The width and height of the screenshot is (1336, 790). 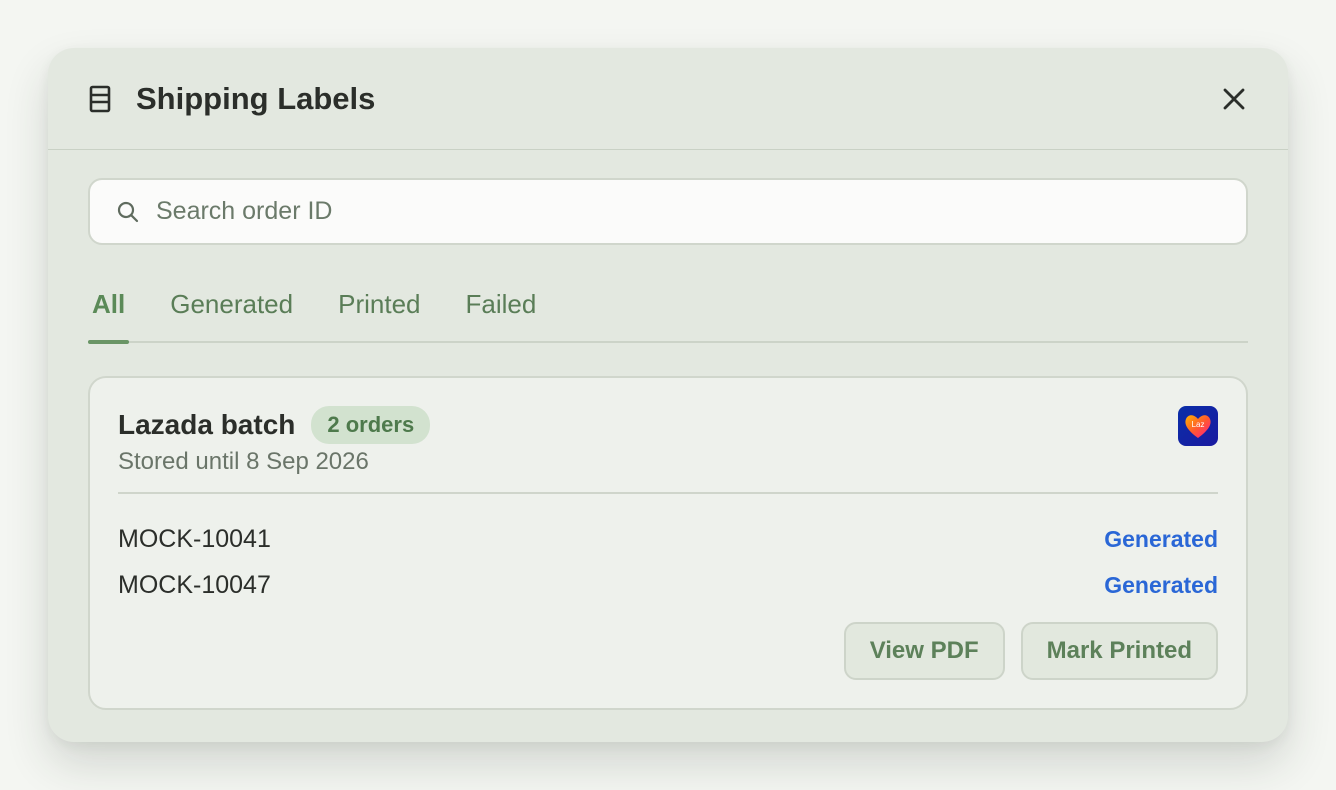 What do you see at coordinates (102, 99) in the screenshot?
I see `document-list-icon` at bounding box center [102, 99].